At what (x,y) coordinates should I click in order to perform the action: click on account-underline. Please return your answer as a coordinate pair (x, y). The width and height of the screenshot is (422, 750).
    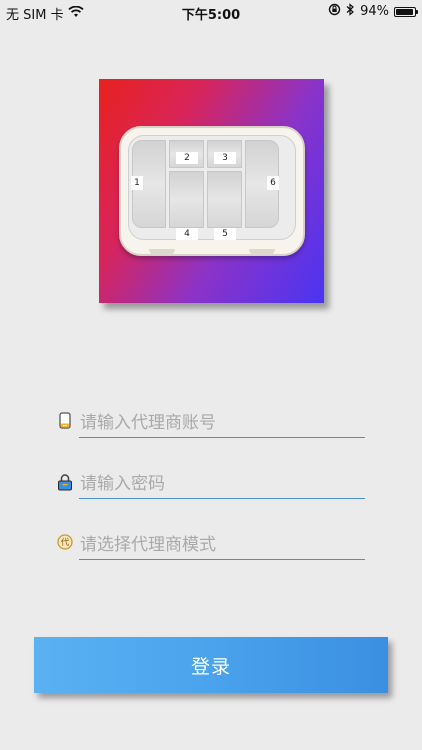
    Looking at the image, I should click on (222, 437).